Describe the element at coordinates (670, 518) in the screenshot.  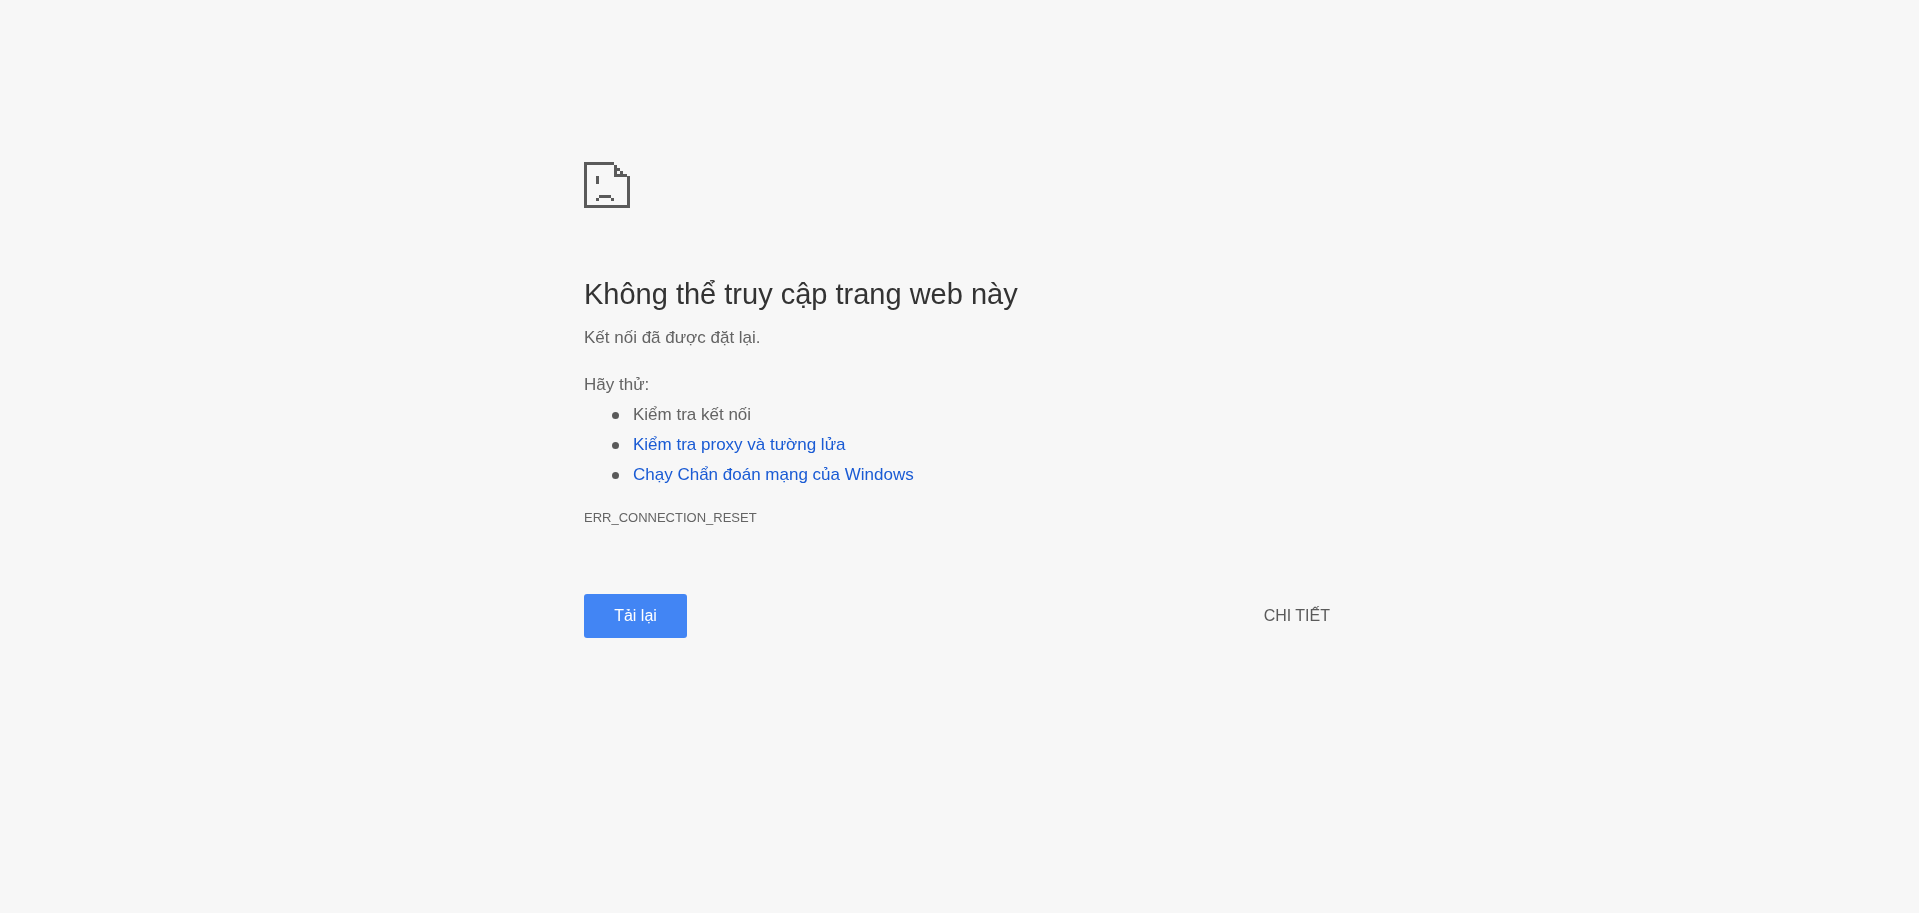
I see `error-code: ERR_CONNECTION_RESET` at that location.